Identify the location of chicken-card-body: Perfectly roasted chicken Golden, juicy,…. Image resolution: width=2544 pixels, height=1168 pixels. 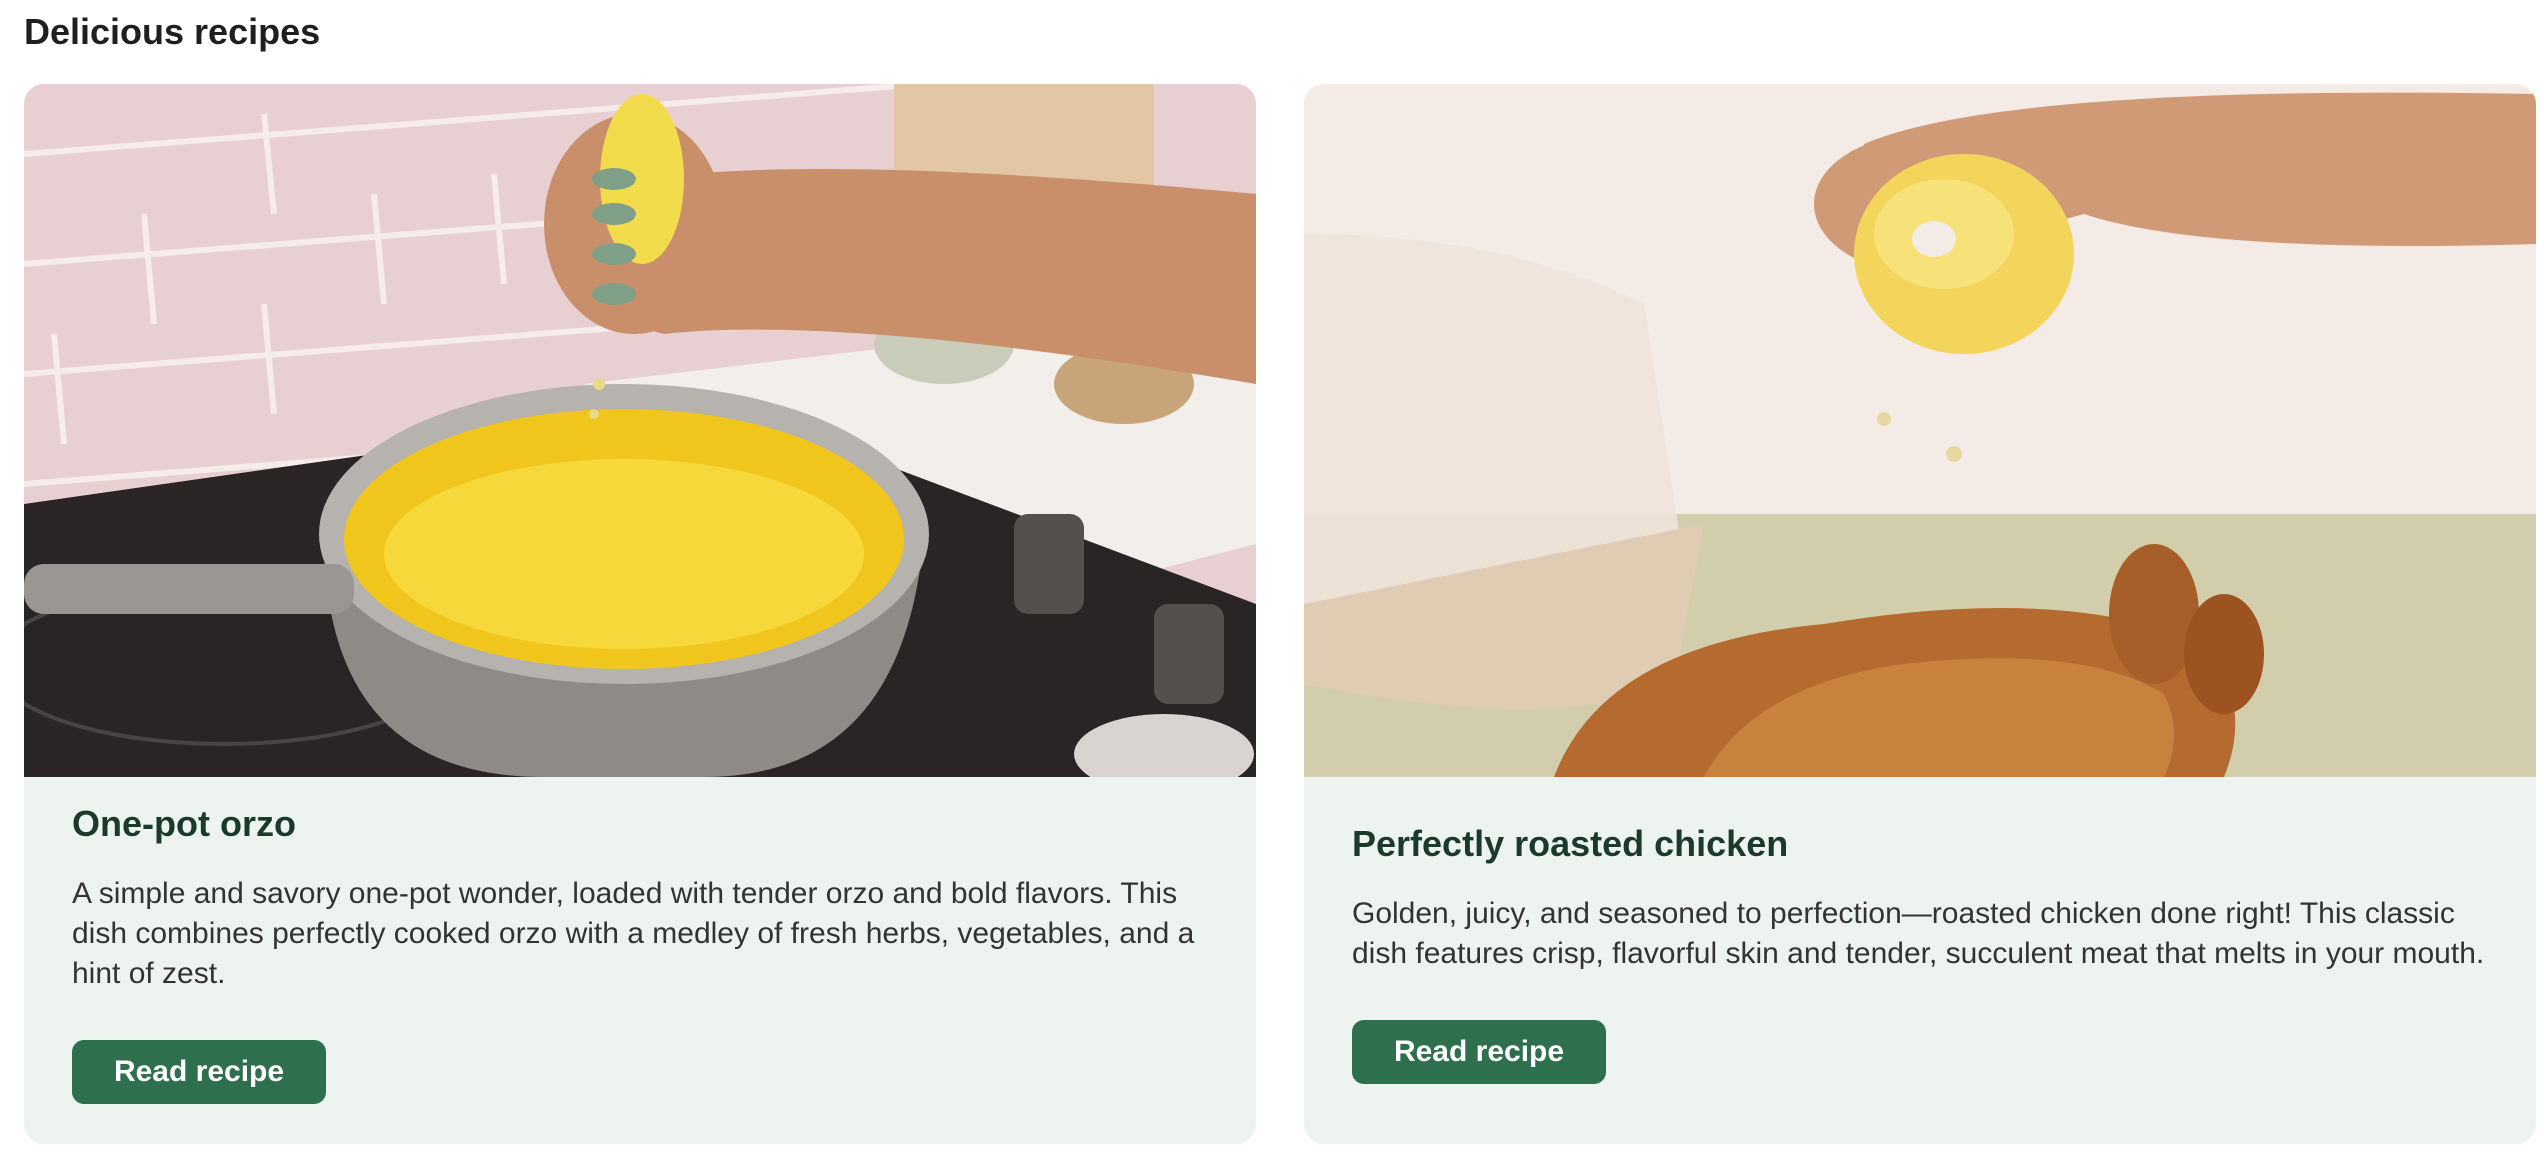
(1920, 952).